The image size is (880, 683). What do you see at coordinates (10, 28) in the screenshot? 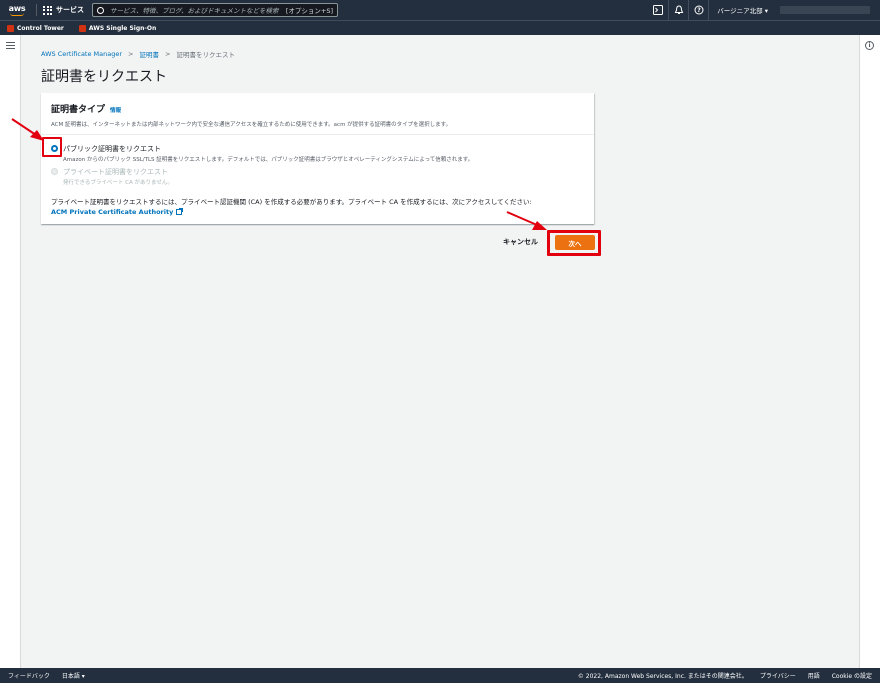
I see `control-tower-icon` at bounding box center [10, 28].